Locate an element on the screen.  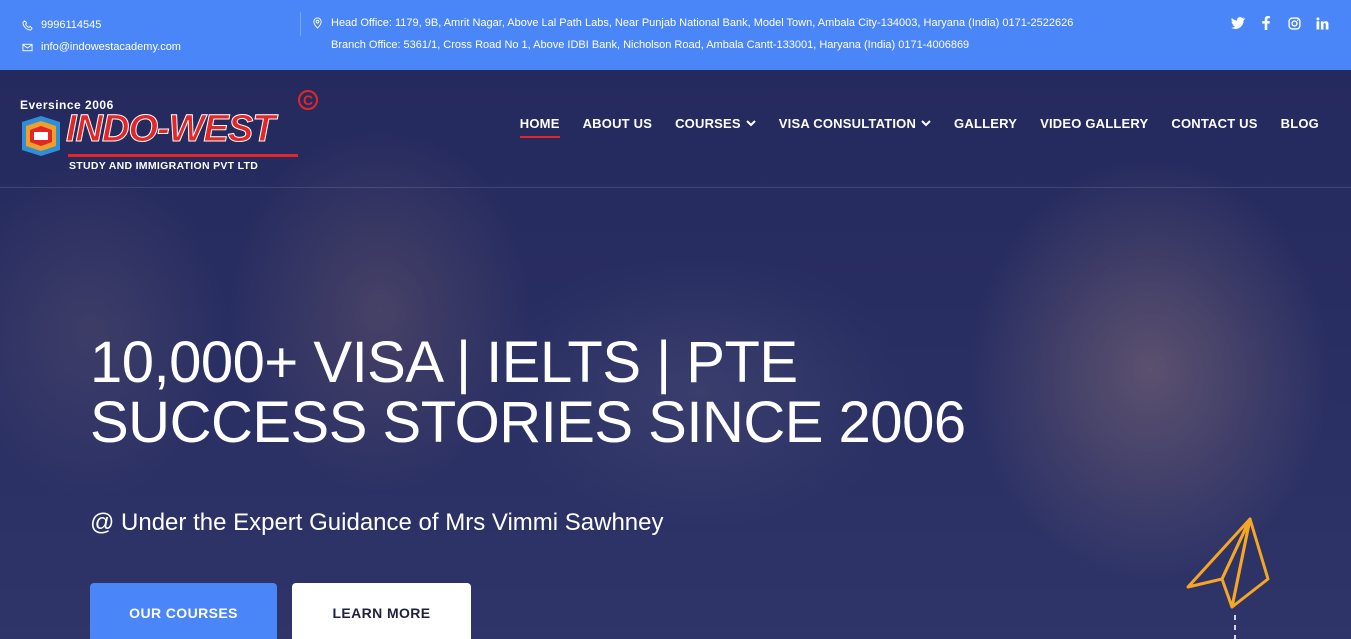
envelope-icon is located at coordinates (27, 47).